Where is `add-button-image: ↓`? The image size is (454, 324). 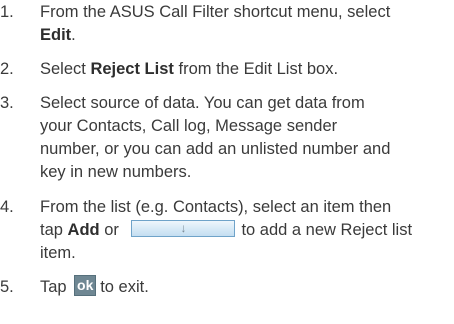 add-button-image: ↓ is located at coordinates (183, 229).